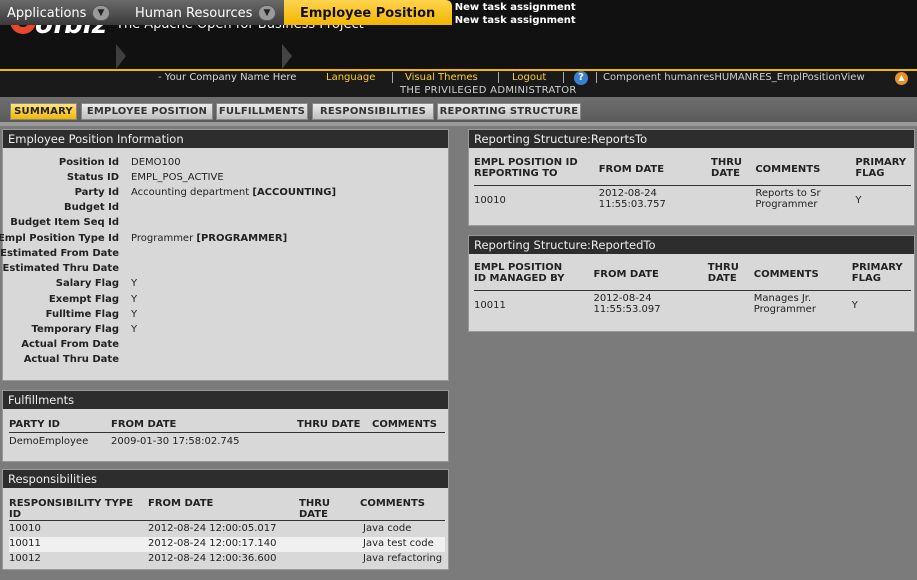  What do you see at coordinates (209, 238) in the screenshot?
I see `field-value: Programmer [PROGRAMMER]` at bounding box center [209, 238].